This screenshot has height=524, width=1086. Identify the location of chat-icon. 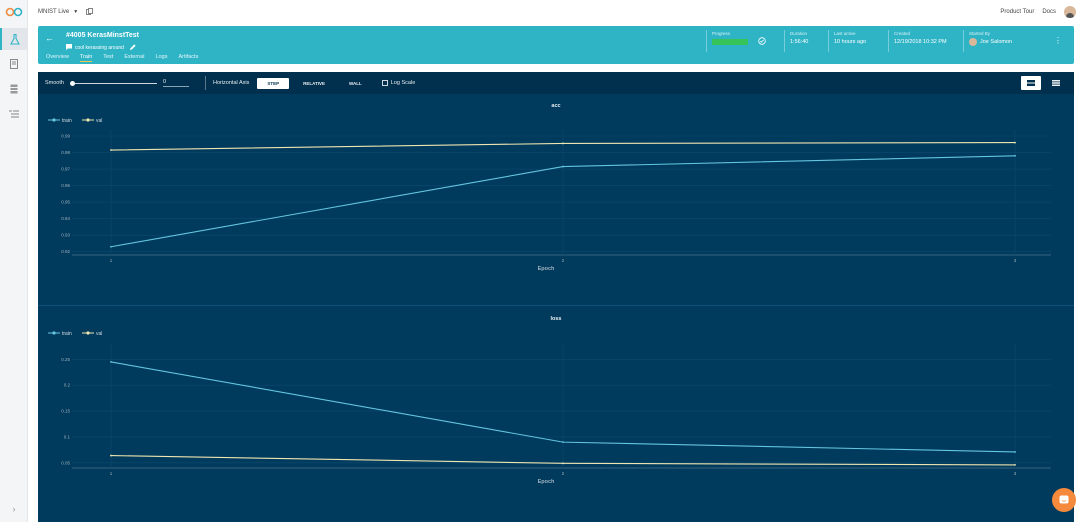
(1064, 499).